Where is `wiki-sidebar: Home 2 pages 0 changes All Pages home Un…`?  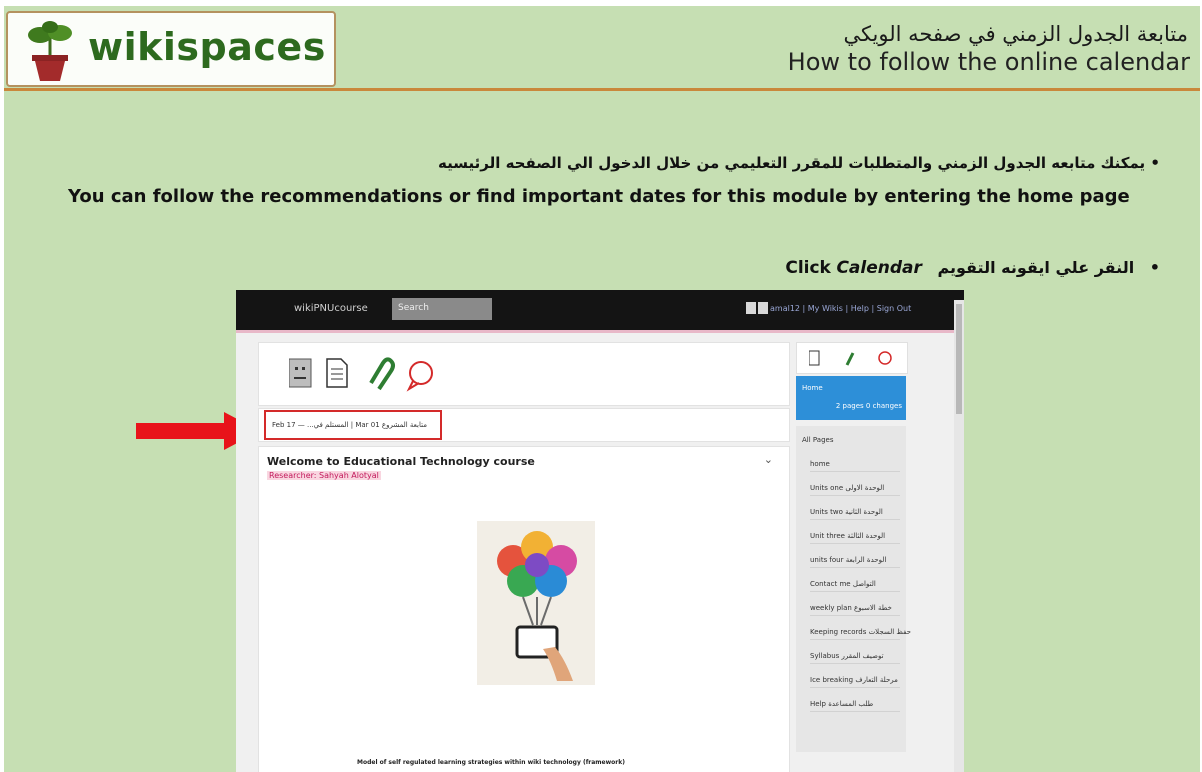
wiki-sidebar: Home 2 pages 0 changes All Pages home Un… is located at coordinates (853, 547).